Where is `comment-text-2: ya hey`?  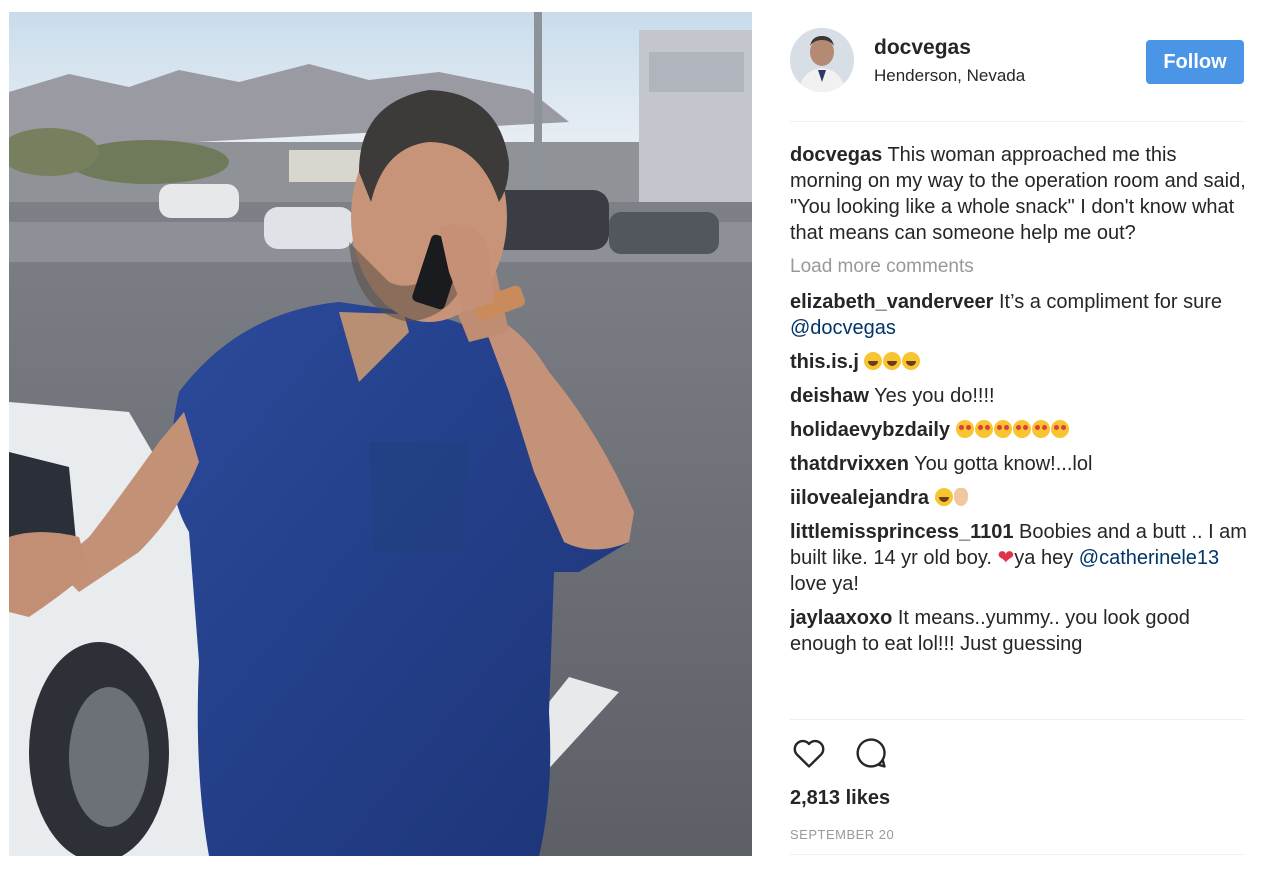 comment-text-2: ya hey is located at coordinates (1044, 558).